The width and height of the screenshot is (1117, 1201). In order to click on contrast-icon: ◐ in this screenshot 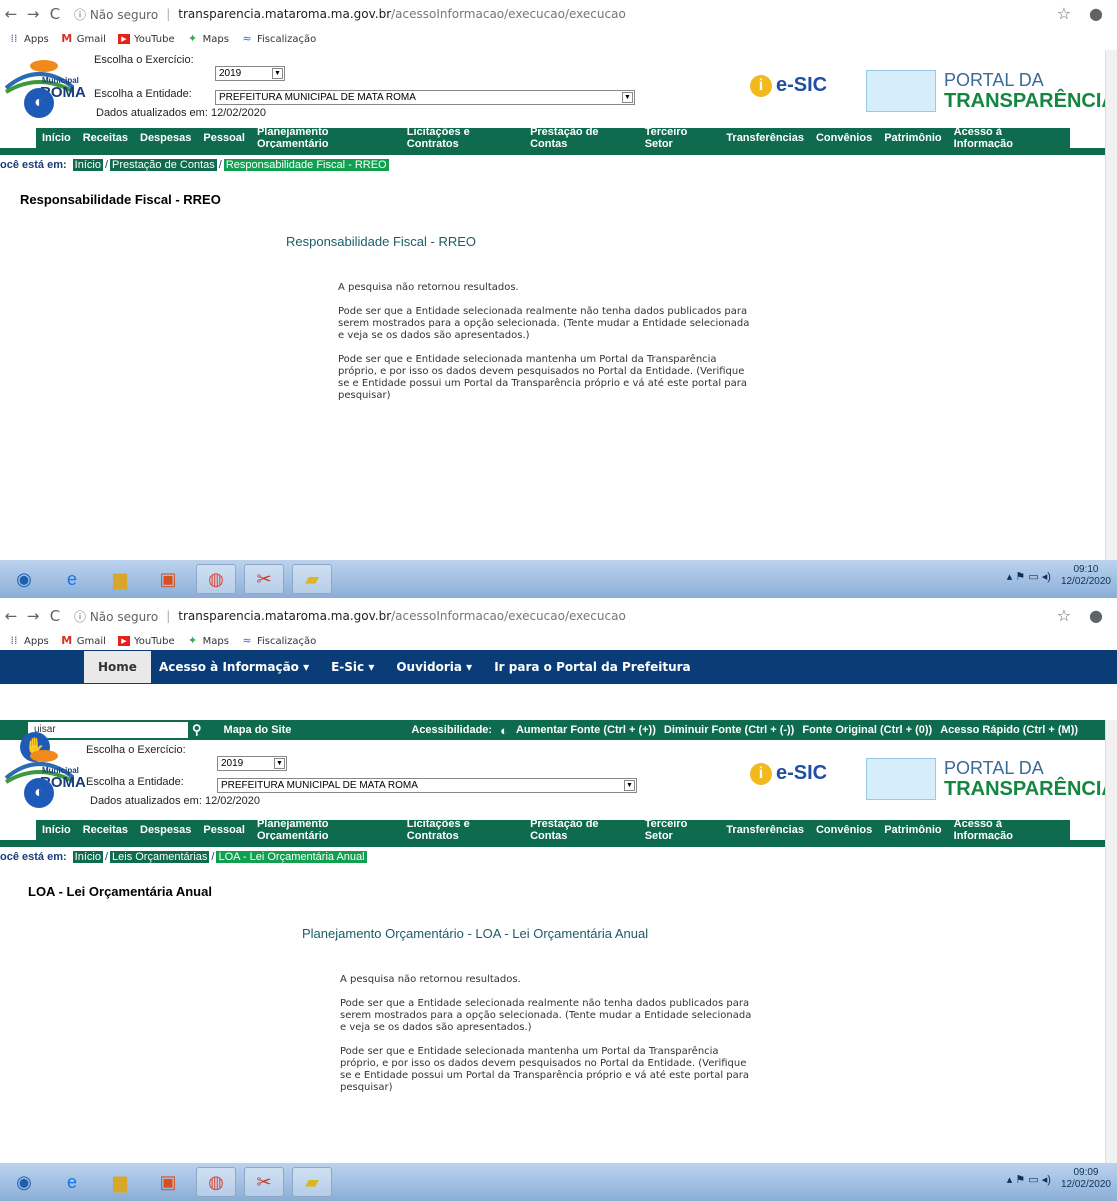, I will do `click(504, 730)`.